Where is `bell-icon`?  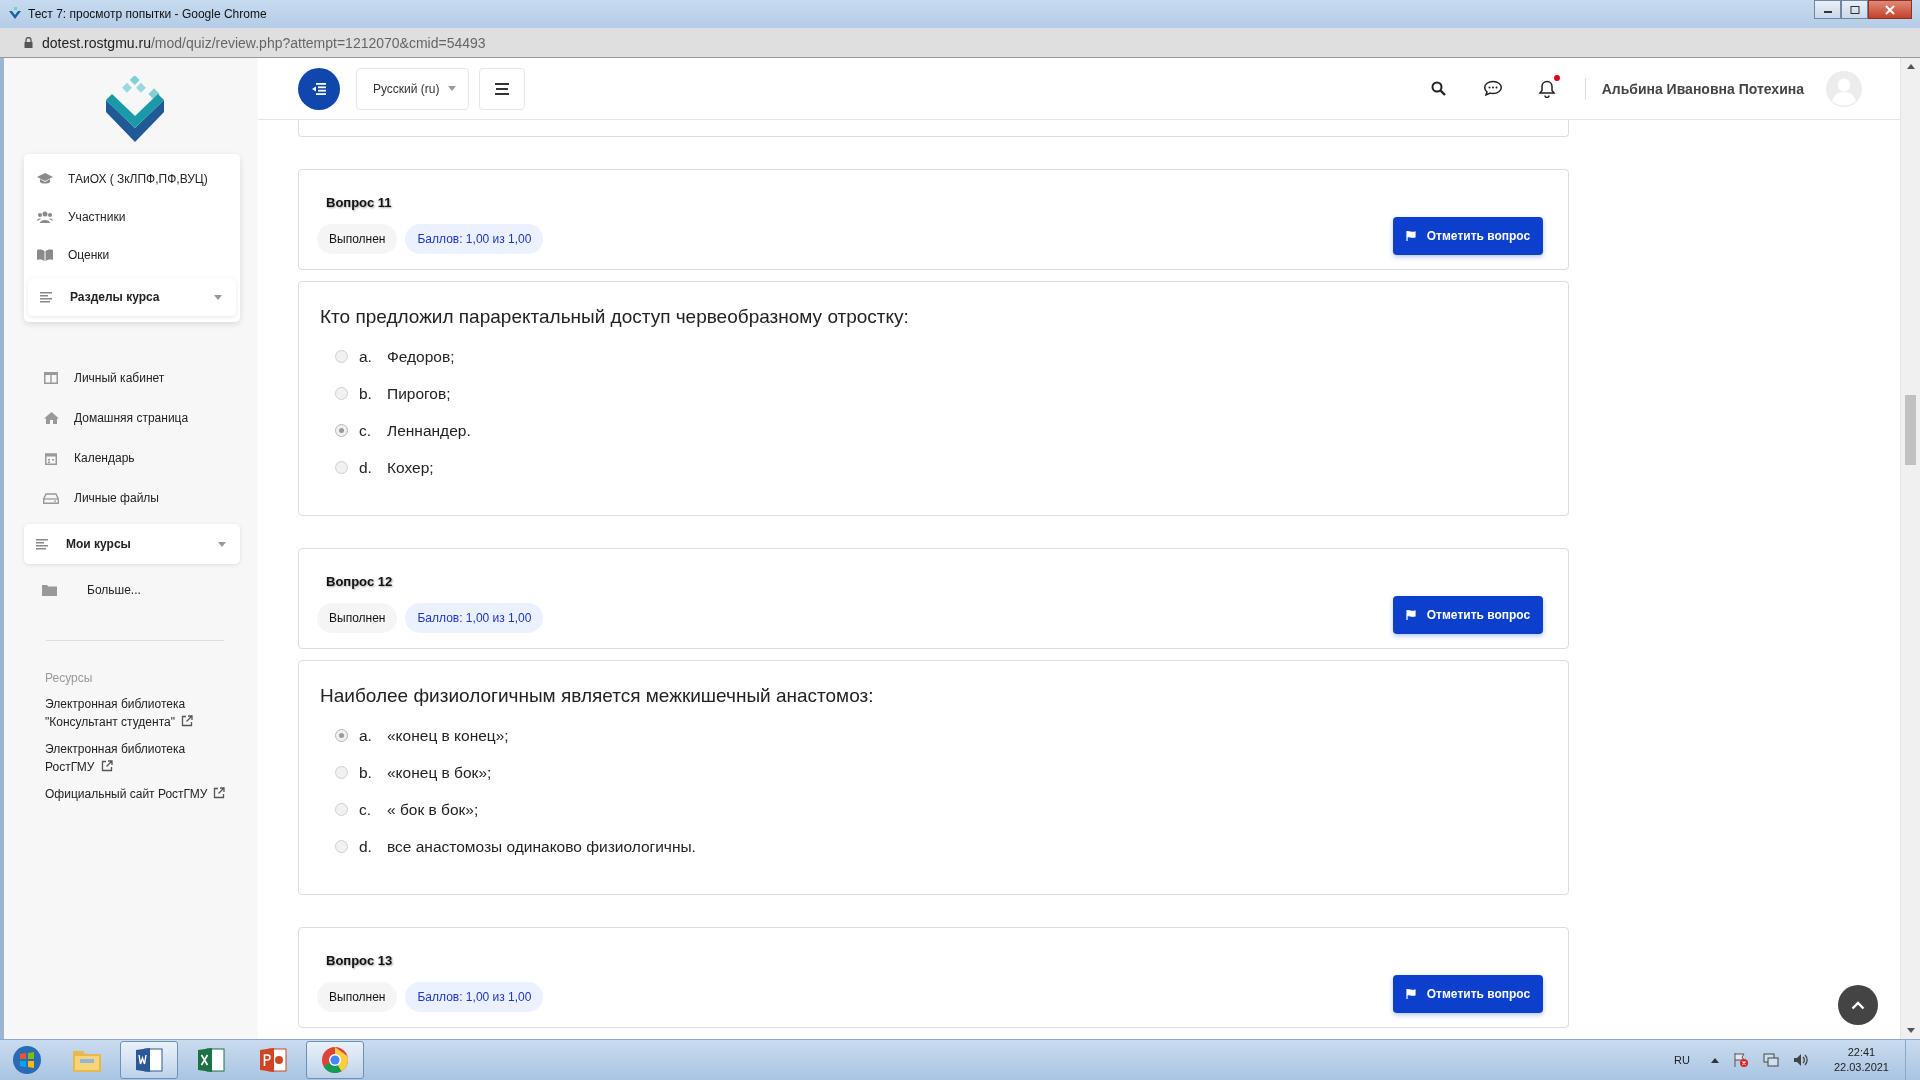 bell-icon is located at coordinates (1546, 88).